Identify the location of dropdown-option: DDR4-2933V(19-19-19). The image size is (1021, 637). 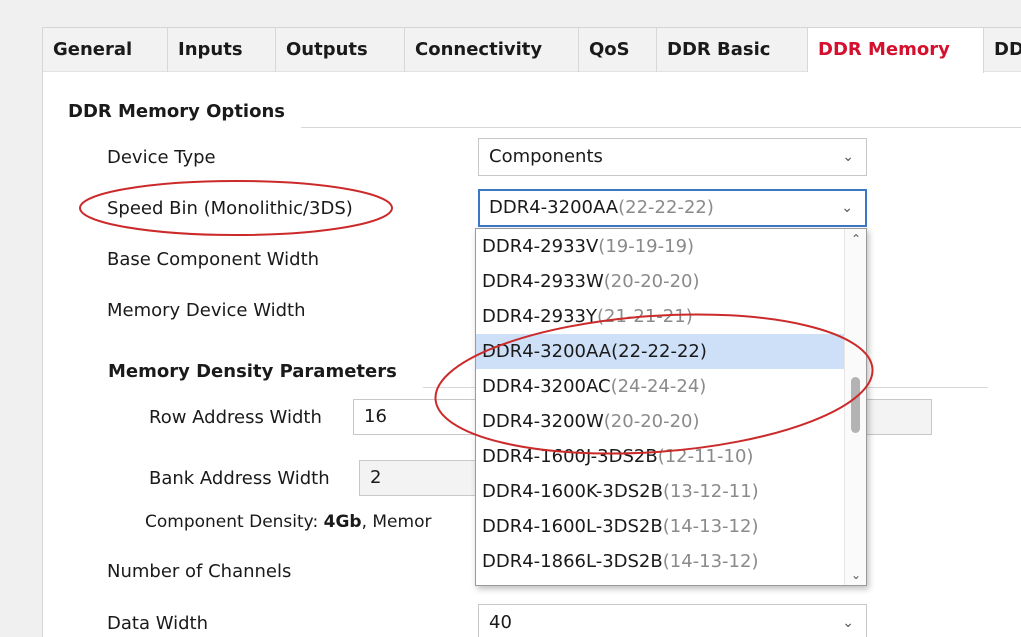
(660, 246).